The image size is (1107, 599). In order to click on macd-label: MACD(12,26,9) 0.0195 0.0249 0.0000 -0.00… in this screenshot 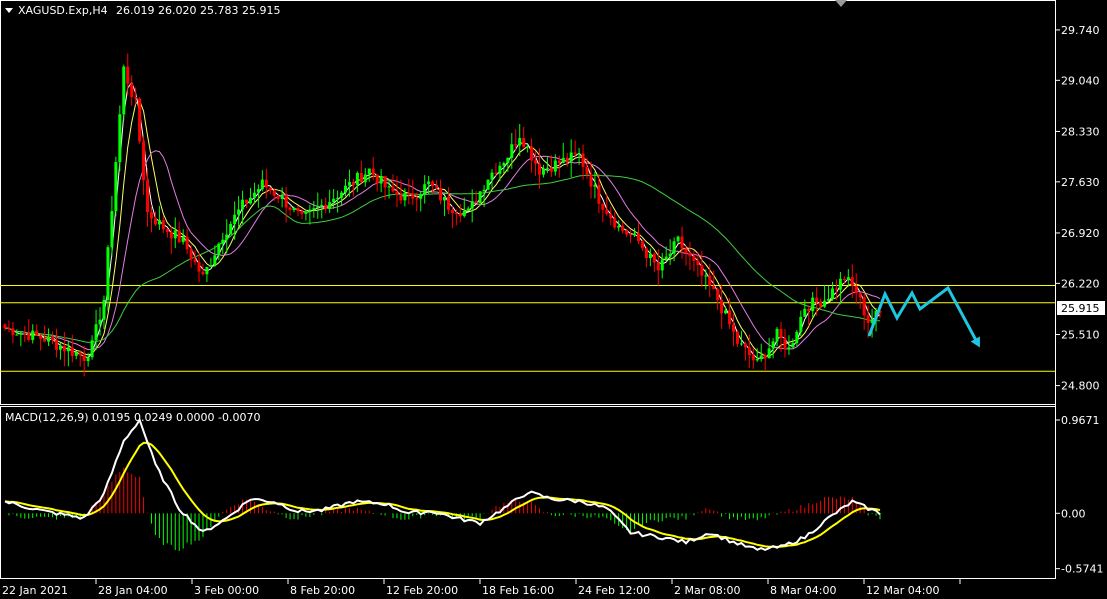, I will do `click(132, 417)`.